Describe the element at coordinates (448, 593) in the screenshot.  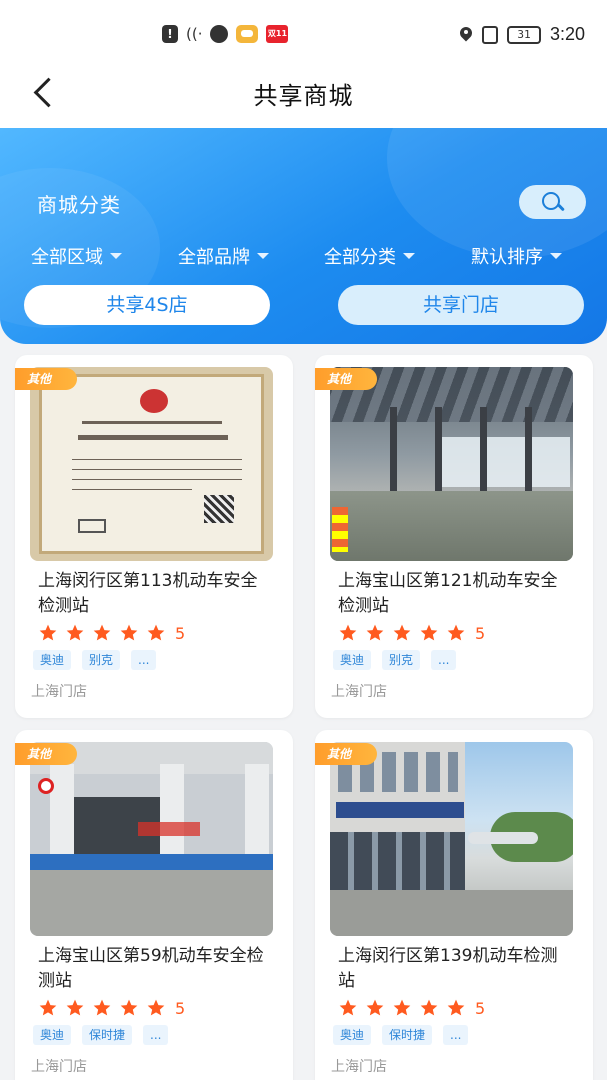
I see `store-name: 上海宝山区第121机动车安全检测站` at that location.